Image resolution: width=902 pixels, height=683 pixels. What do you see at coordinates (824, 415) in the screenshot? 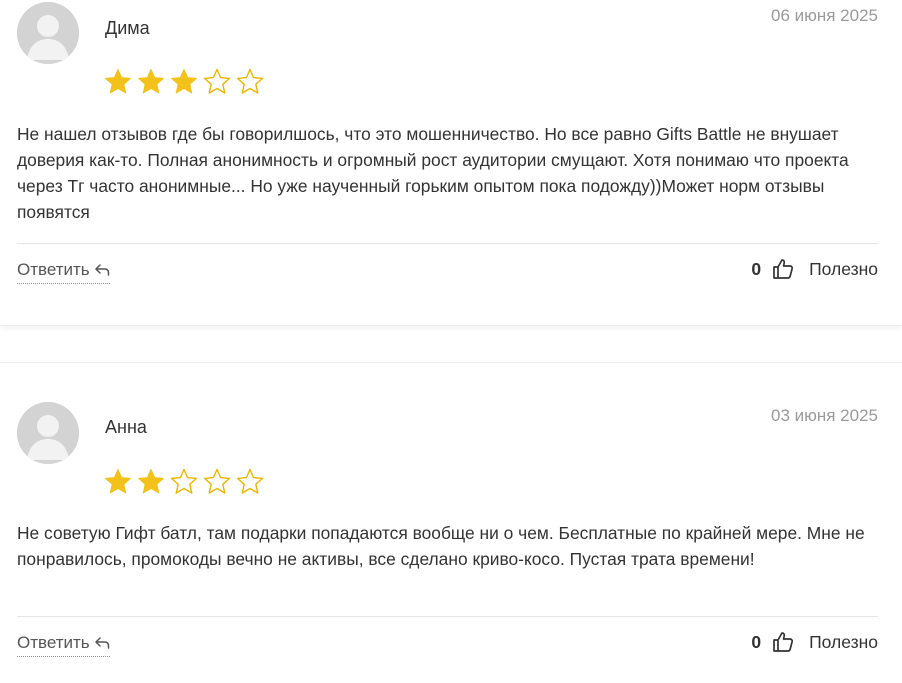
I see `review-date: 03 июня 2025` at bounding box center [824, 415].